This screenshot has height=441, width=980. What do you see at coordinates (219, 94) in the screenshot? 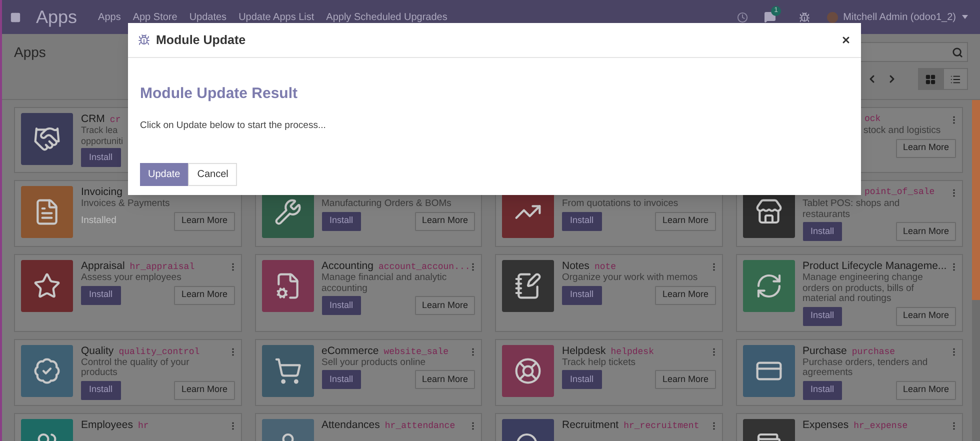
I see `result-heading: Module Update Result` at bounding box center [219, 94].